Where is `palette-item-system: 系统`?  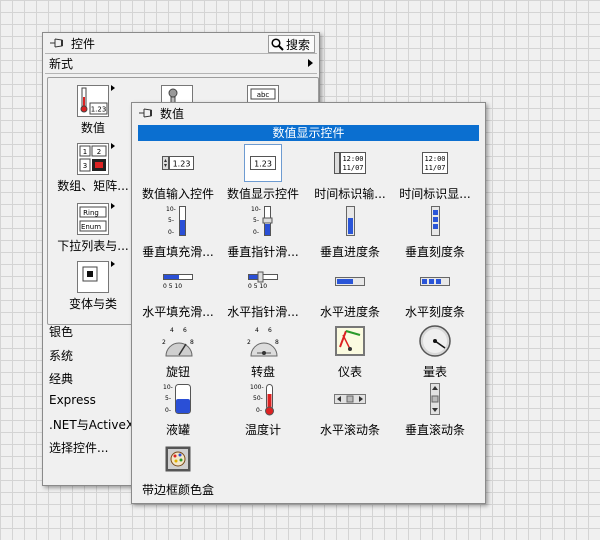
palette-item-system: 系统 is located at coordinates (61, 355).